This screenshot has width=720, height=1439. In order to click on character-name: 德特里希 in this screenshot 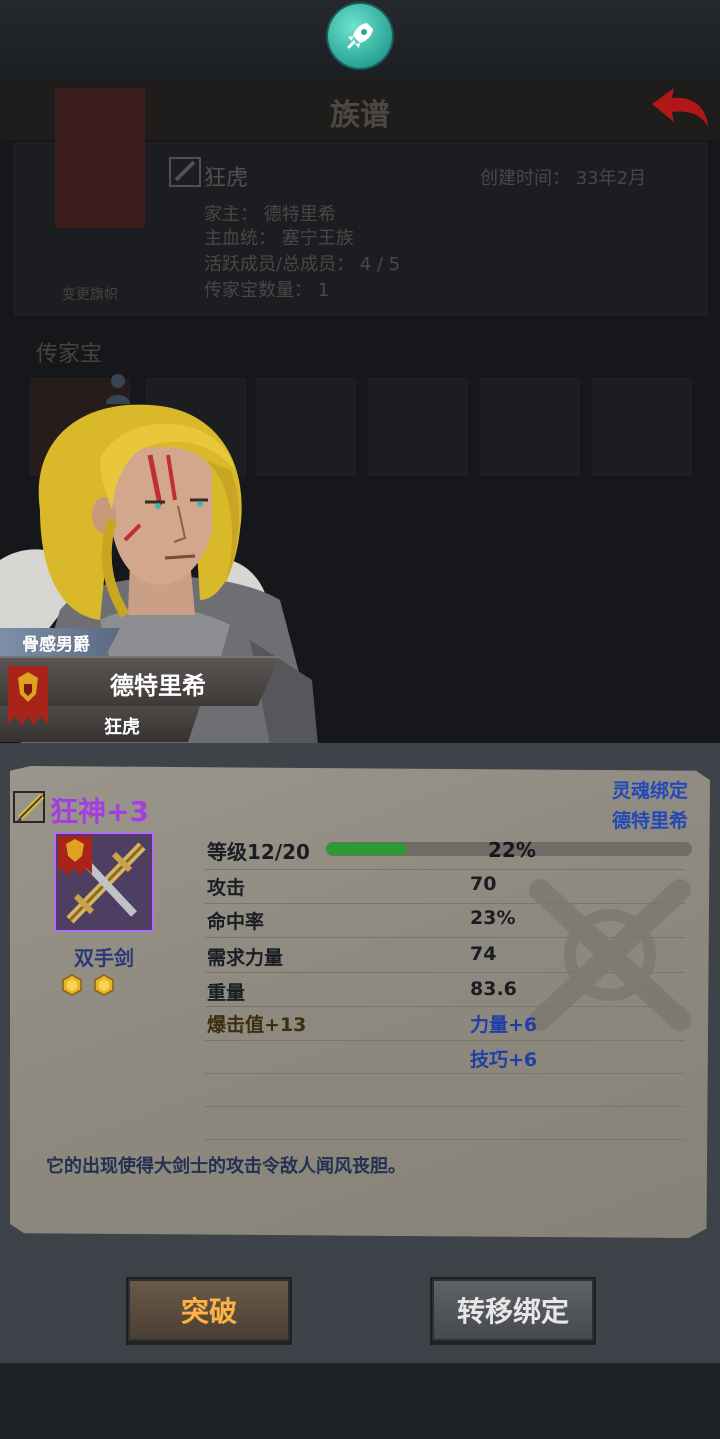, I will do `click(158, 686)`.